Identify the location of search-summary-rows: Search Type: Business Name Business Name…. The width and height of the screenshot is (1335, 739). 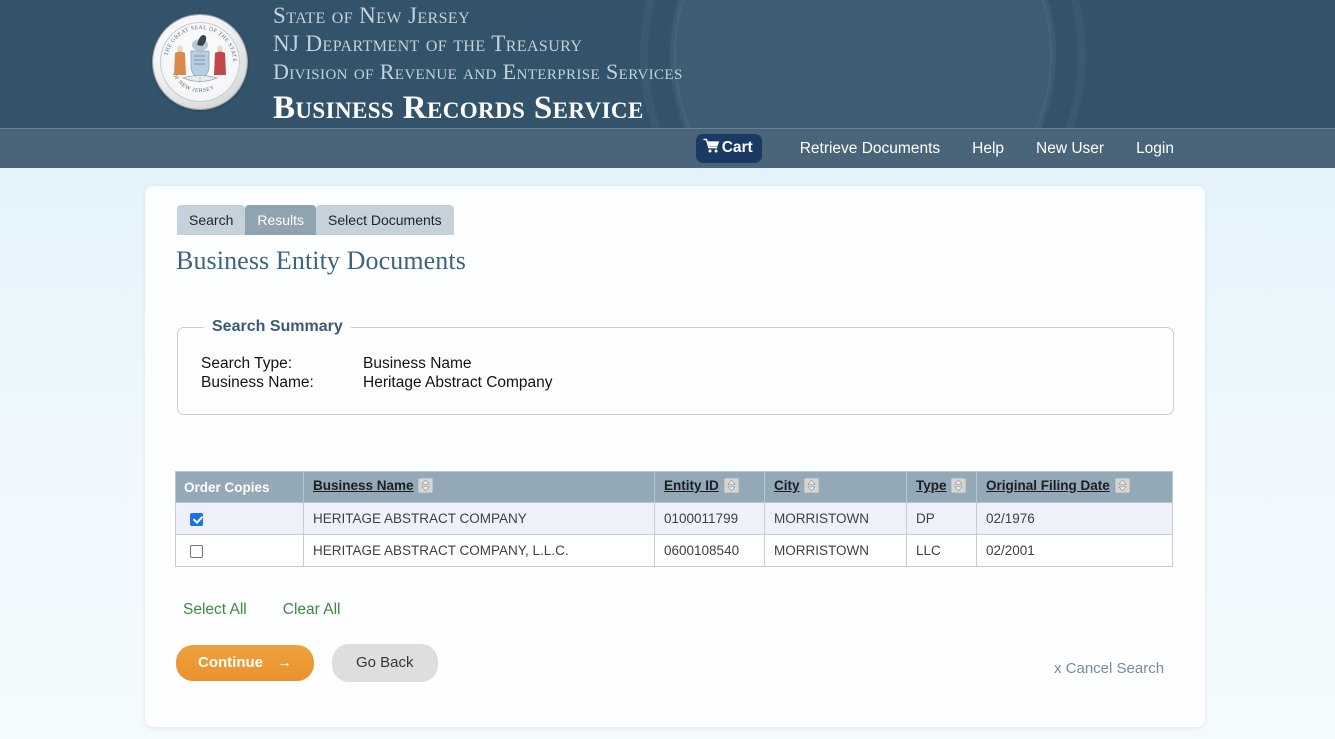
(675, 373).